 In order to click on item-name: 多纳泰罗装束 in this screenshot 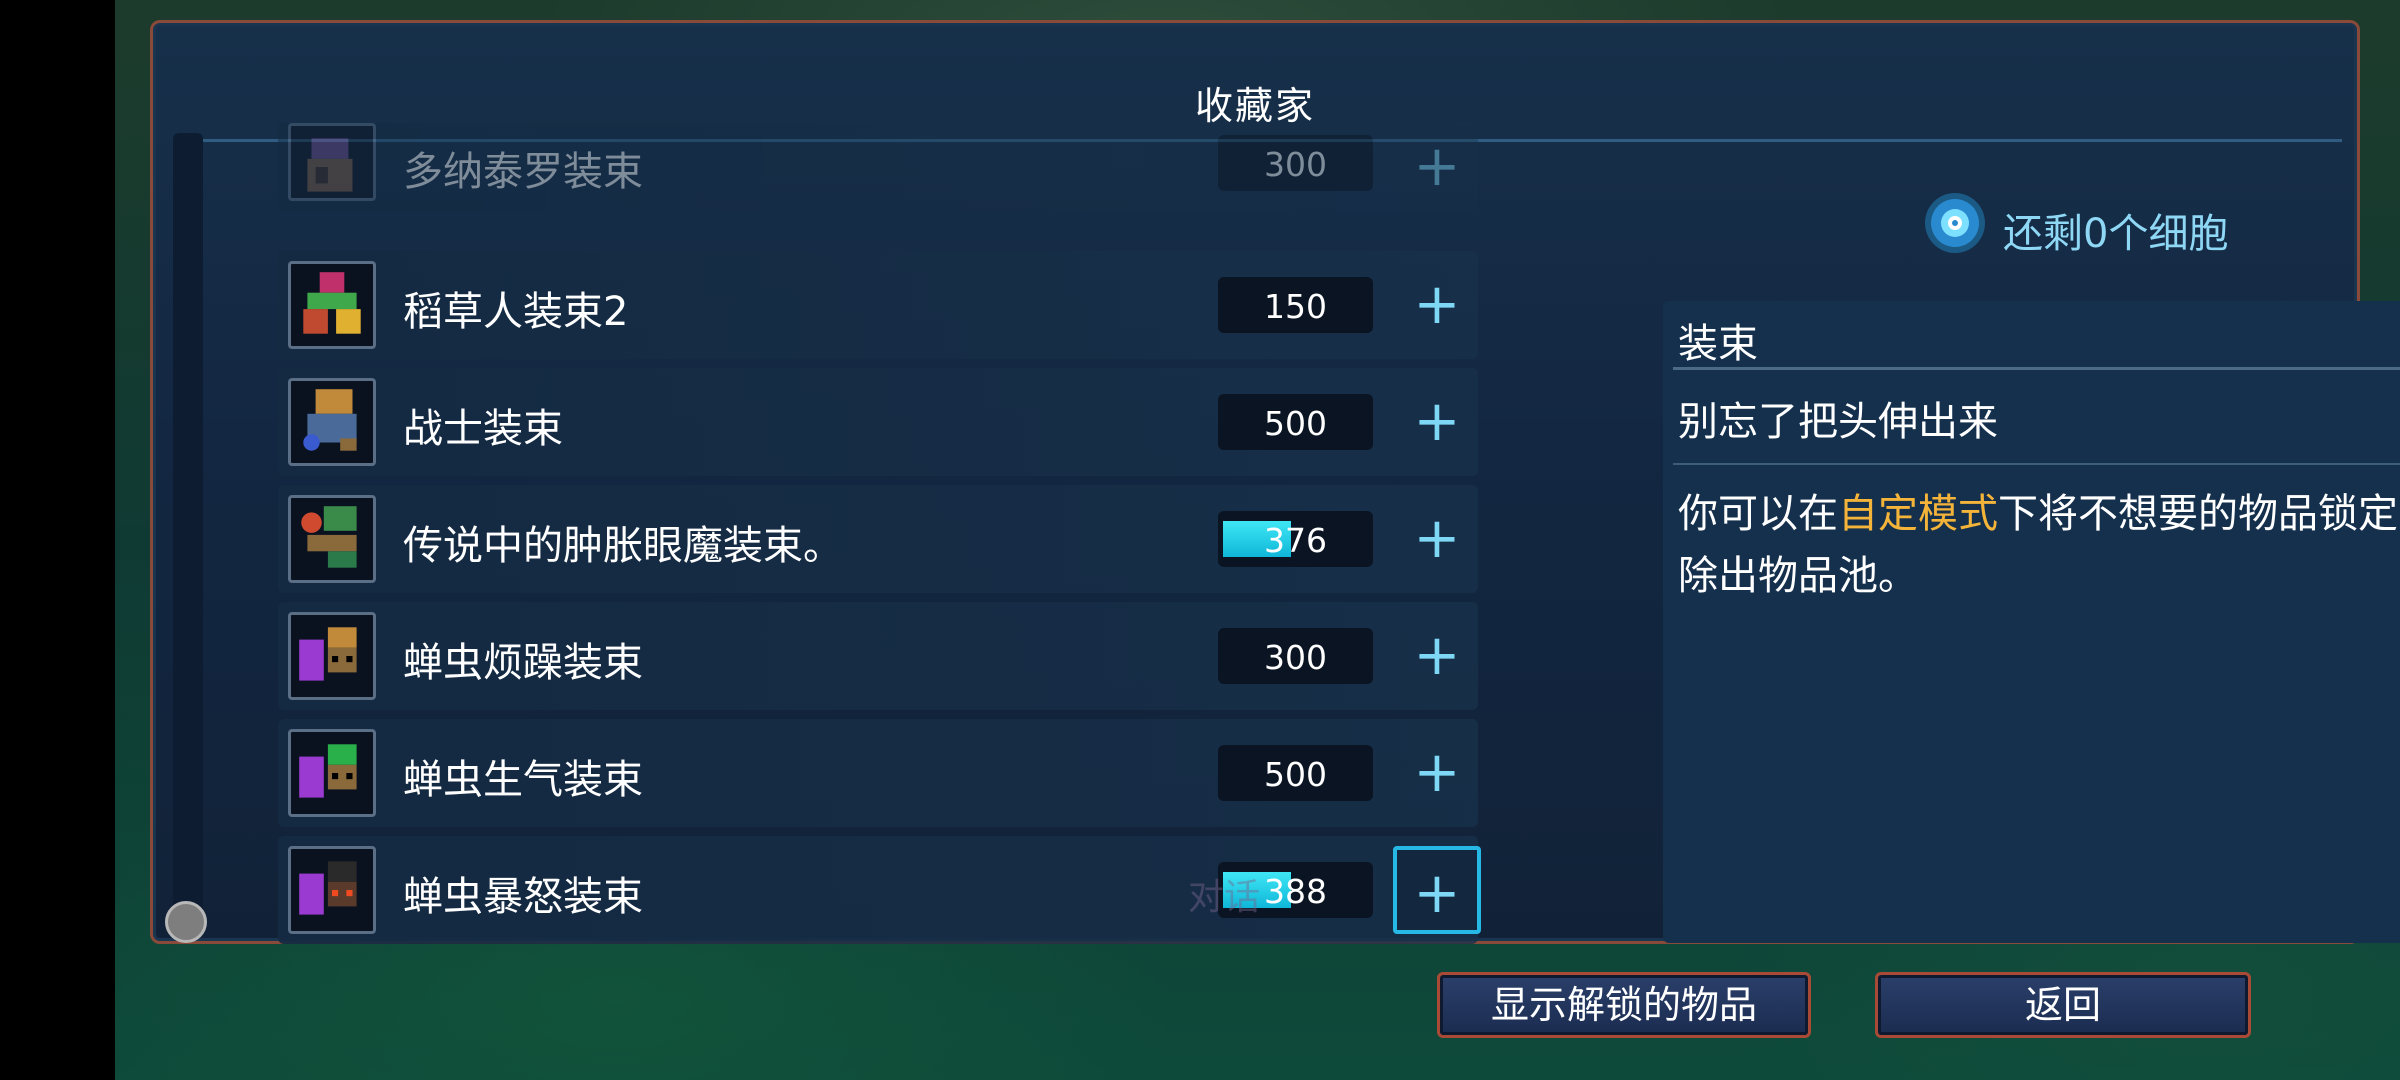, I will do `click(523, 172)`.